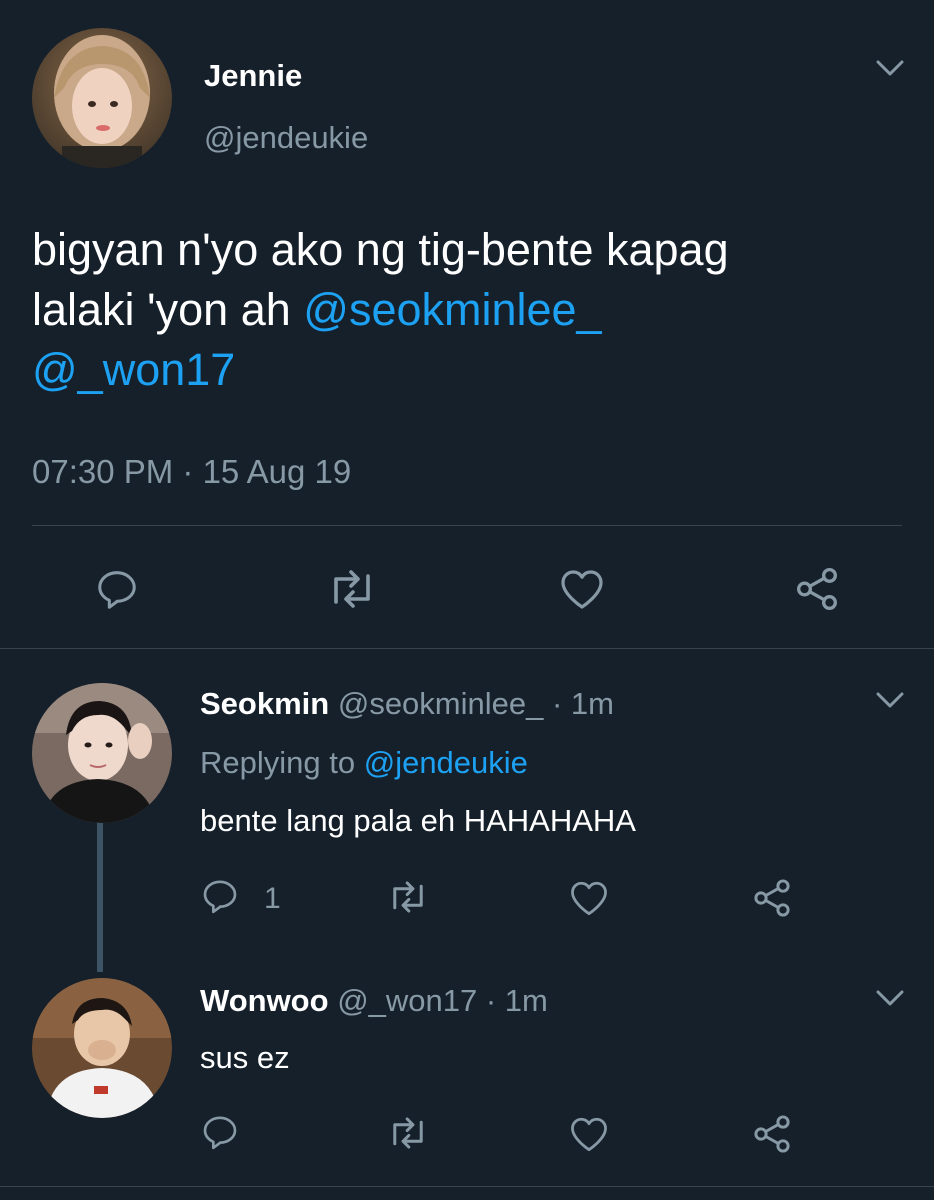  What do you see at coordinates (282, 762) in the screenshot?
I see `replying-to-label: Replying to` at bounding box center [282, 762].